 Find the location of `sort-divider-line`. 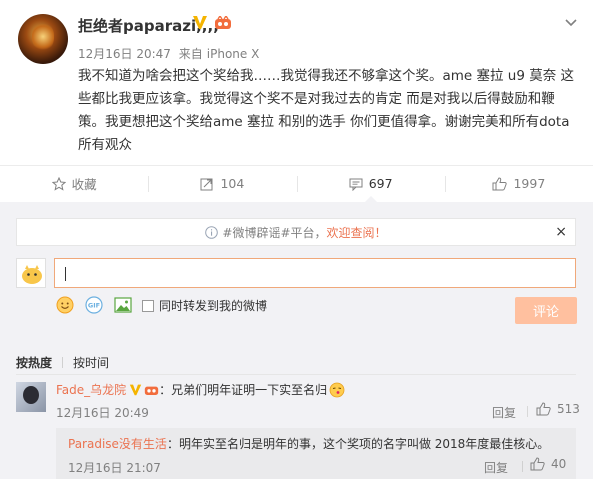

sort-divider-line is located at coordinates (296, 374).